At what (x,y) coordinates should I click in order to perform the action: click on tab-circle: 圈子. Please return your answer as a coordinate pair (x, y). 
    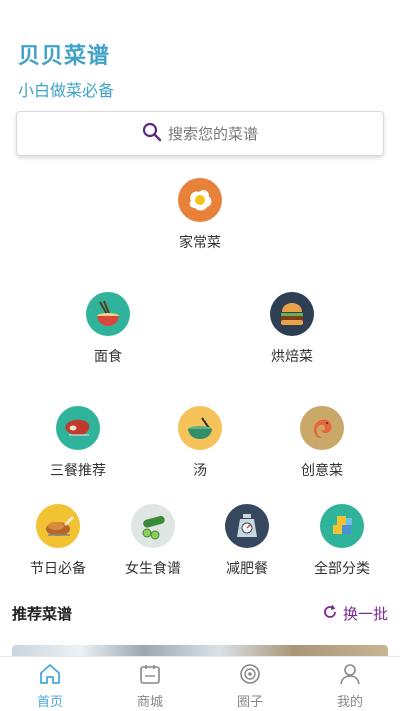
    Looking at the image, I should click on (250, 684).